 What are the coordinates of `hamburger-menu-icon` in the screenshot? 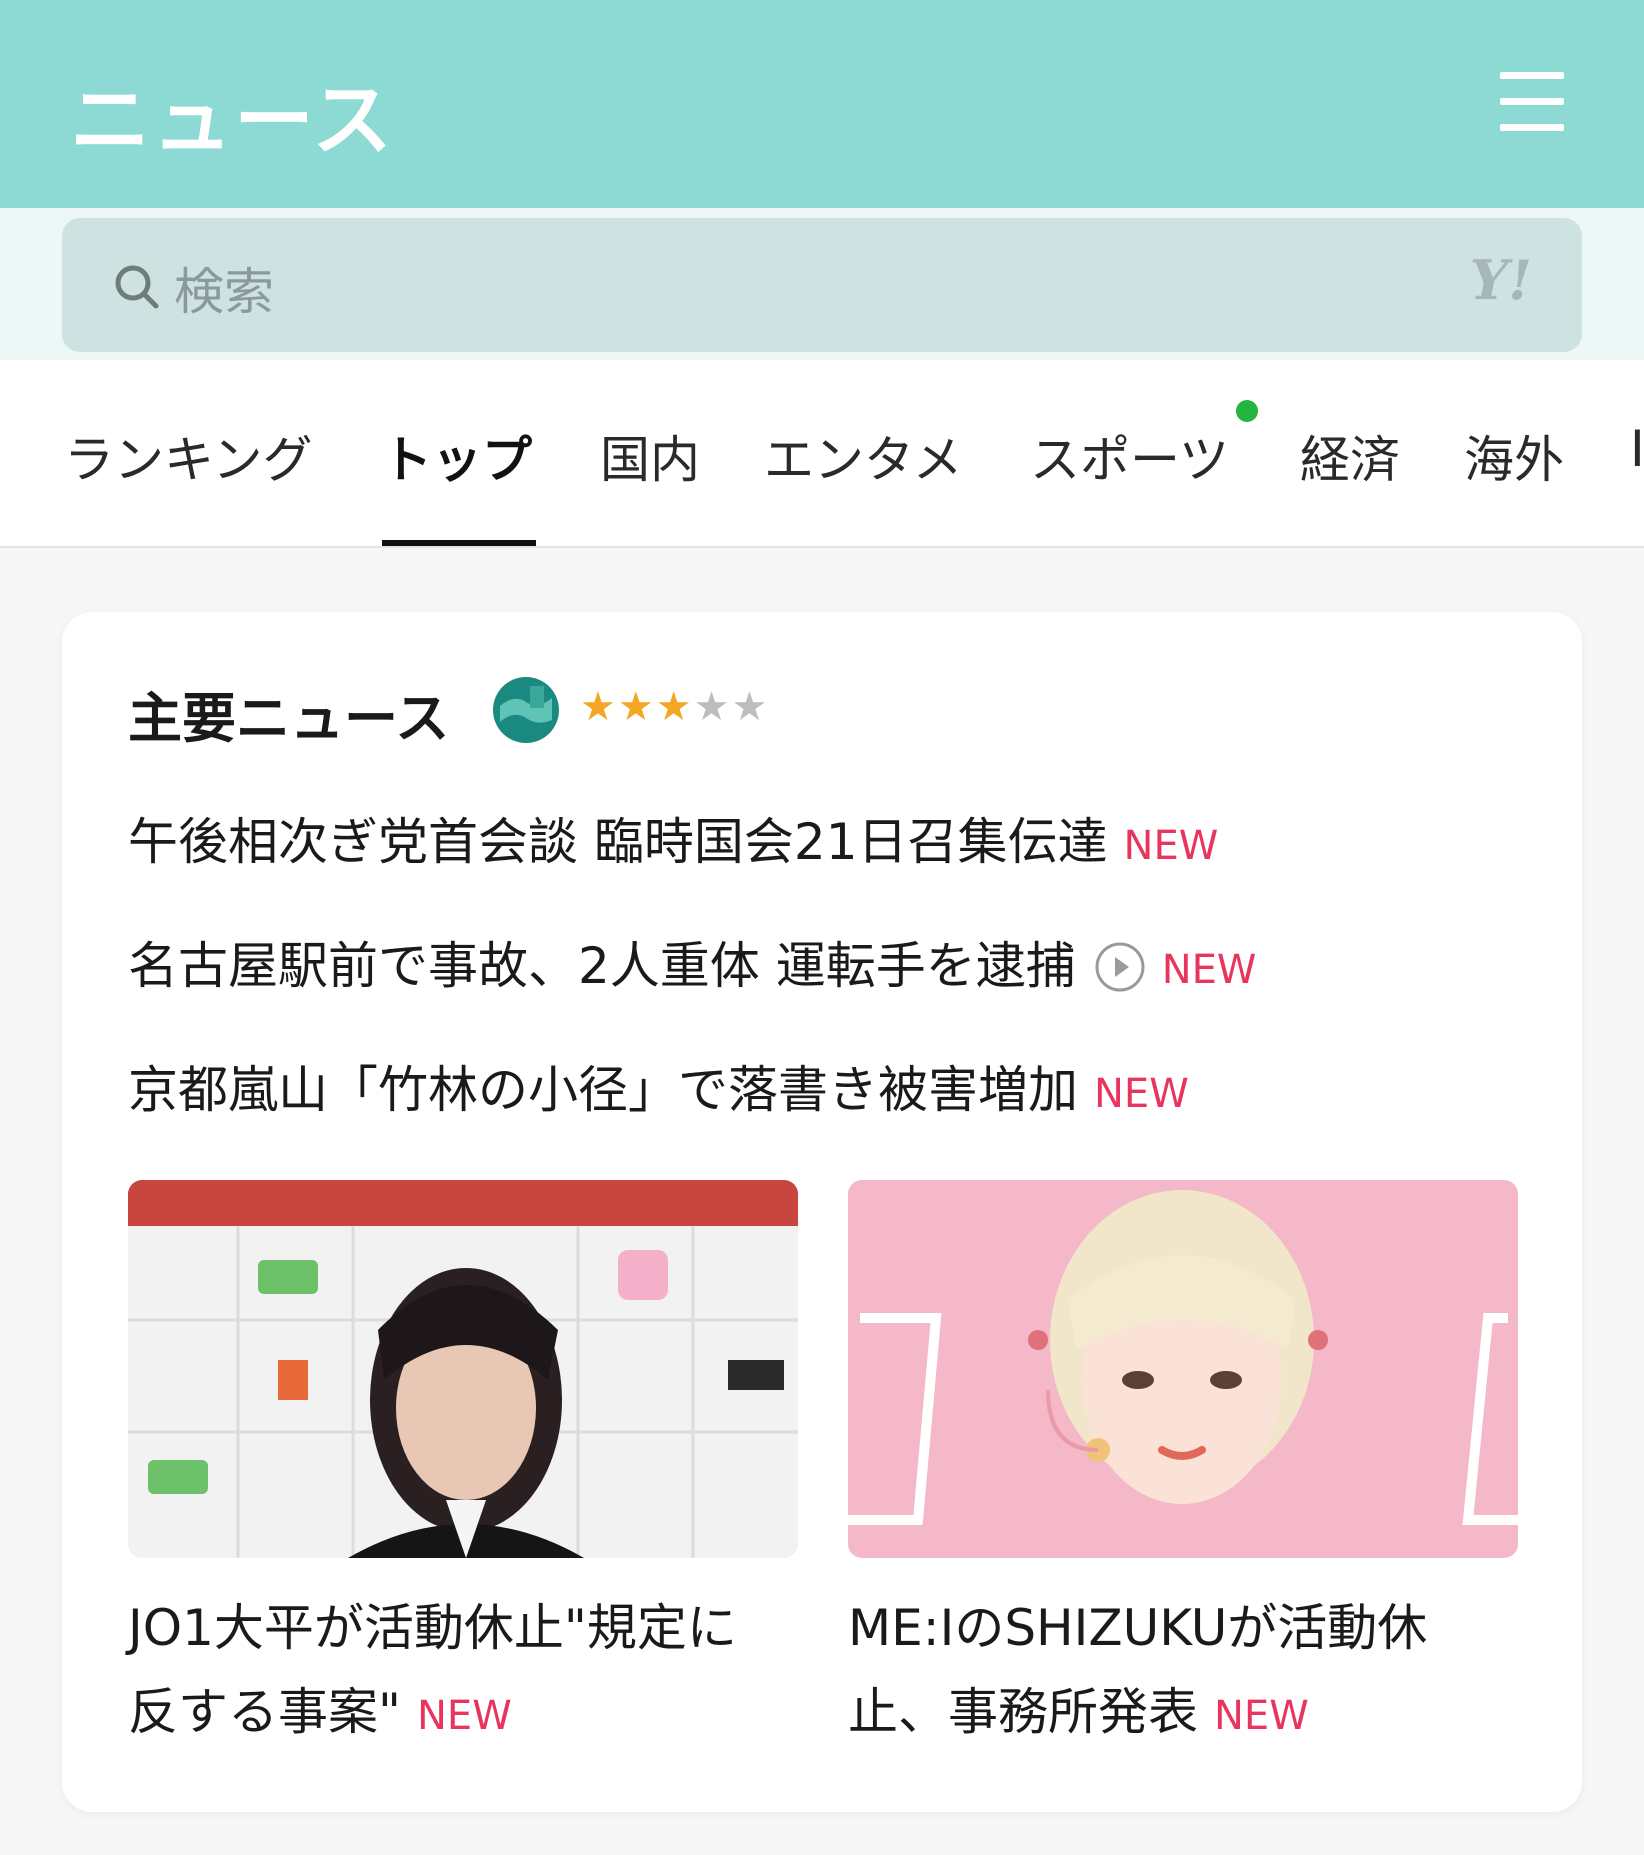 It's located at (1532, 102).